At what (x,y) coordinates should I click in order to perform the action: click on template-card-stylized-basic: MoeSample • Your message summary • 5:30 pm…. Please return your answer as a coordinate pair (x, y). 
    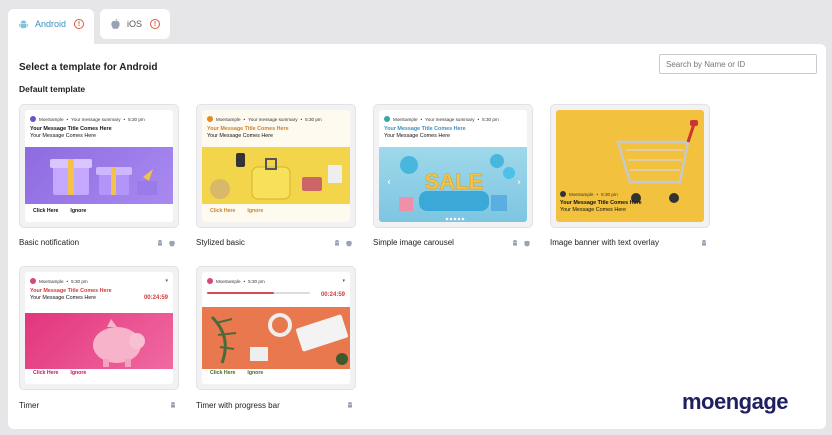
    Looking at the image, I should click on (276, 166).